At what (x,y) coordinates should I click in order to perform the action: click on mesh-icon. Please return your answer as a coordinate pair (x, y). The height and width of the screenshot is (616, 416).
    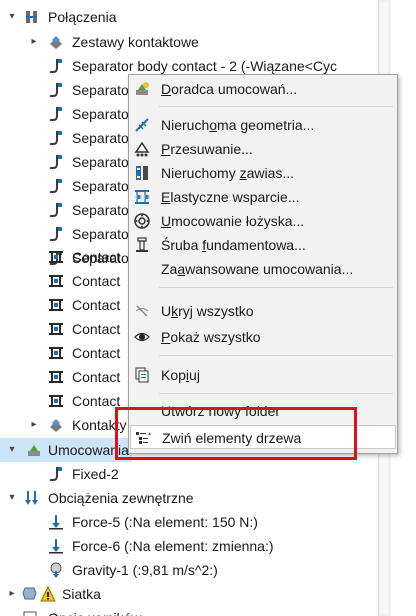
    Looking at the image, I should click on (29, 593).